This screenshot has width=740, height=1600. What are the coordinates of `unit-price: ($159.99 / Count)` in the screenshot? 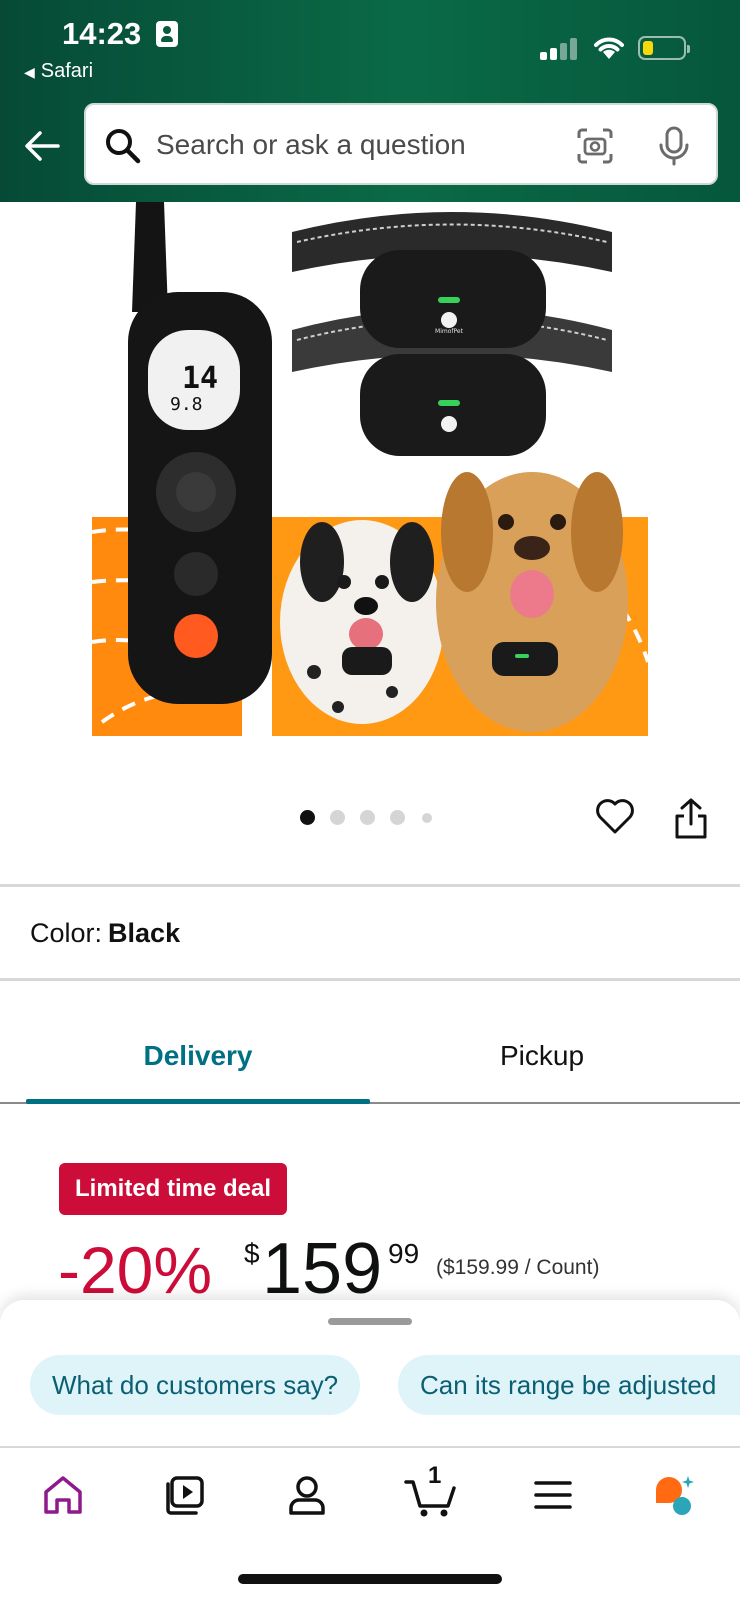 It's located at (518, 1267).